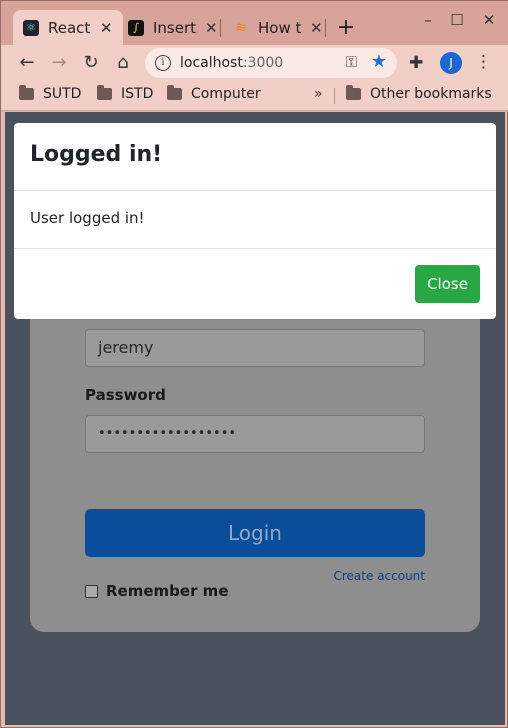 This screenshot has height=728, width=508. What do you see at coordinates (416, 63) in the screenshot?
I see `extensions-puzzle-icon: ✚` at bounding box center [416, 63].